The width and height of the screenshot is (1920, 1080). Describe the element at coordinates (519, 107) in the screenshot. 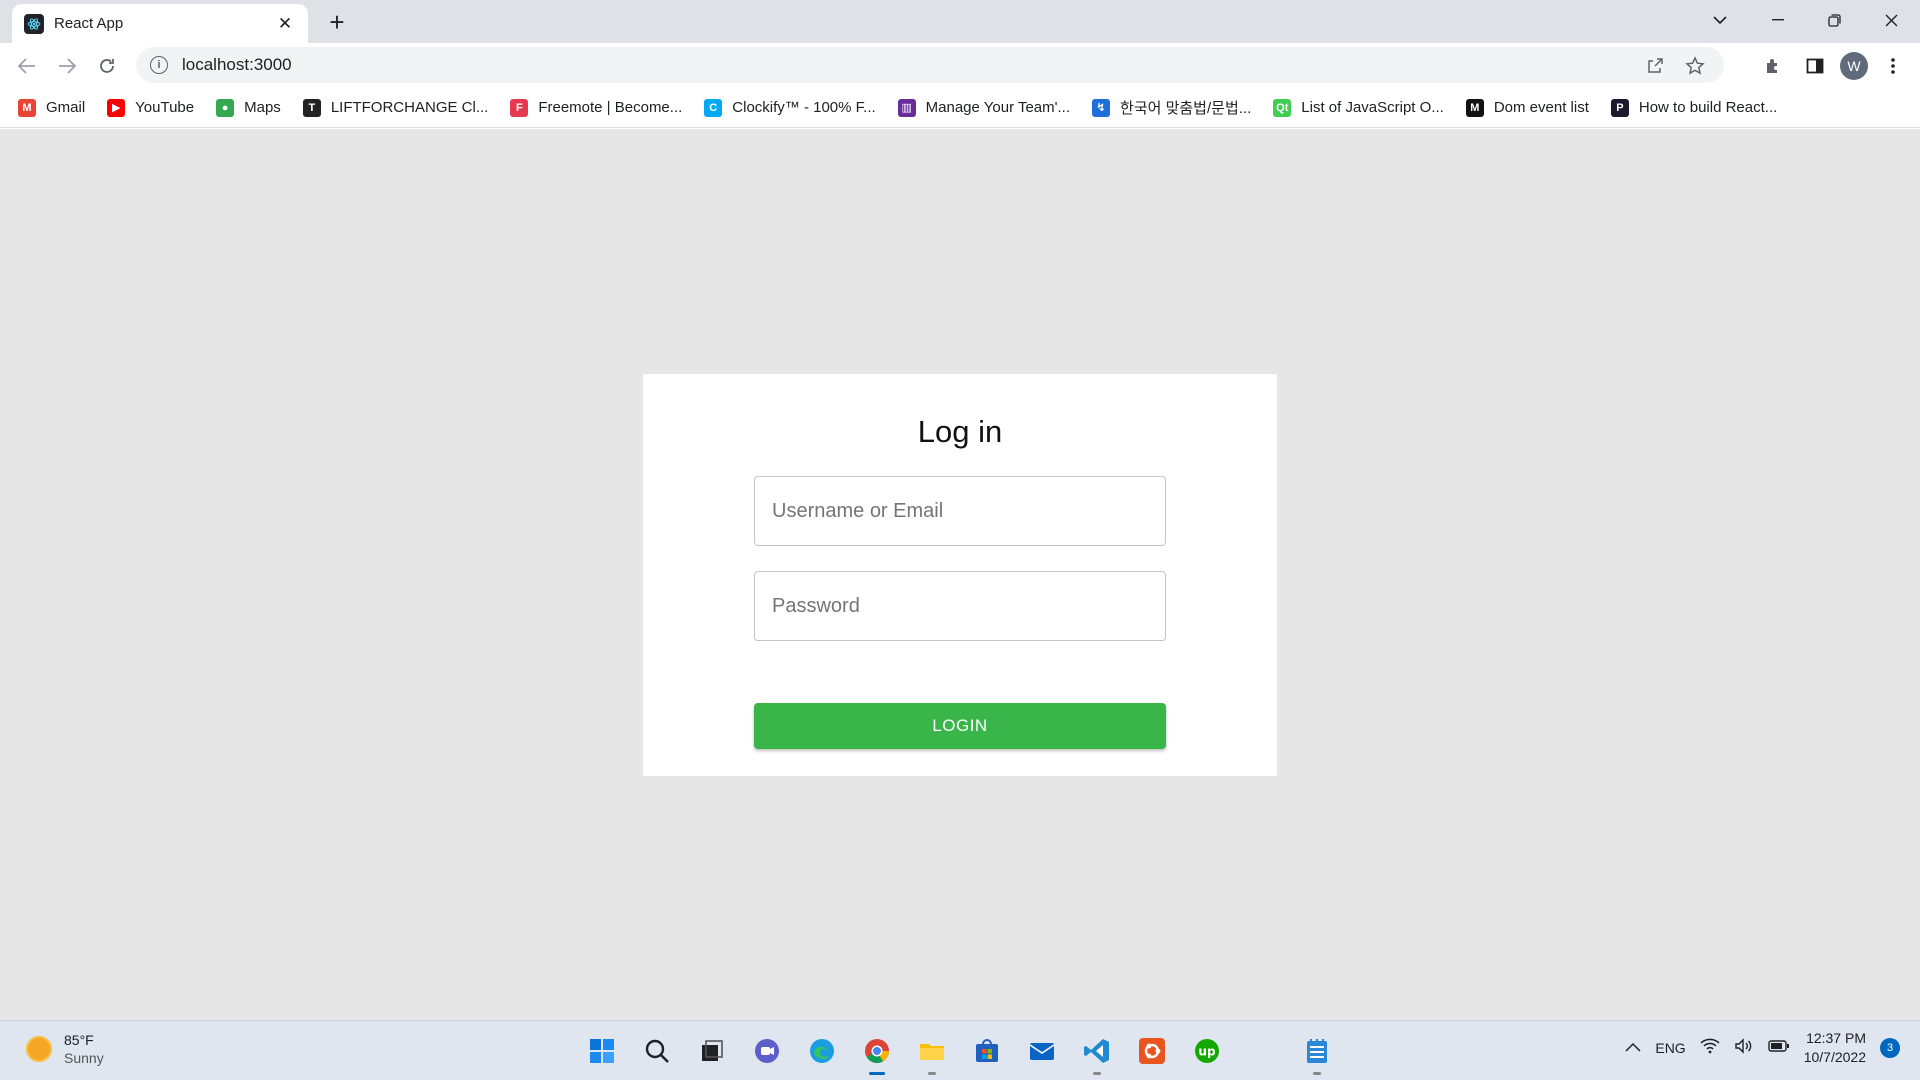

I see `freemote-icon: F` at that location.